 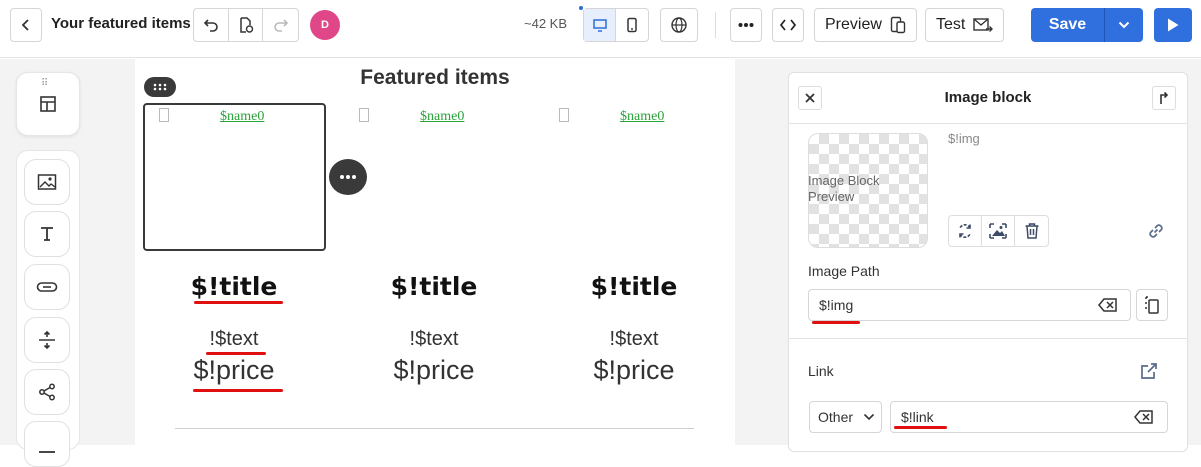 I want to click on page-title: Your featured items, so click(x=121, y=23).